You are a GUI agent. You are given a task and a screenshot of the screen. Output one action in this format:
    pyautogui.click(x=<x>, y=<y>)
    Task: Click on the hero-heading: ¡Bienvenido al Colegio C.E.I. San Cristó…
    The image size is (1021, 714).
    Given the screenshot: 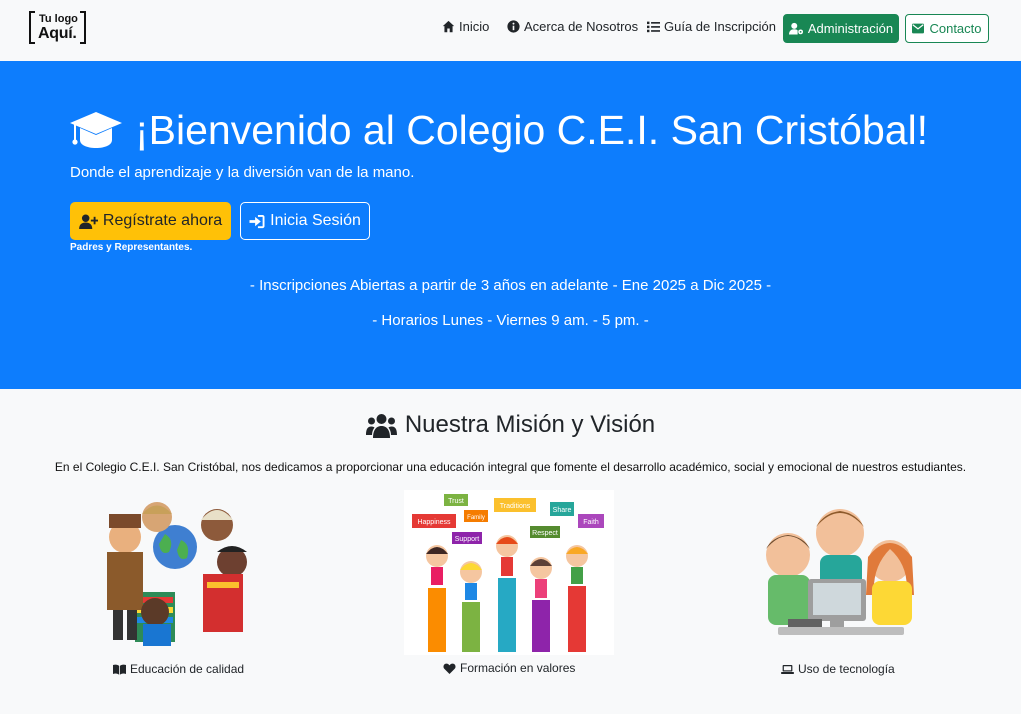 What is the action you would take?
    pyautogui.click(x=532, y=130)
    